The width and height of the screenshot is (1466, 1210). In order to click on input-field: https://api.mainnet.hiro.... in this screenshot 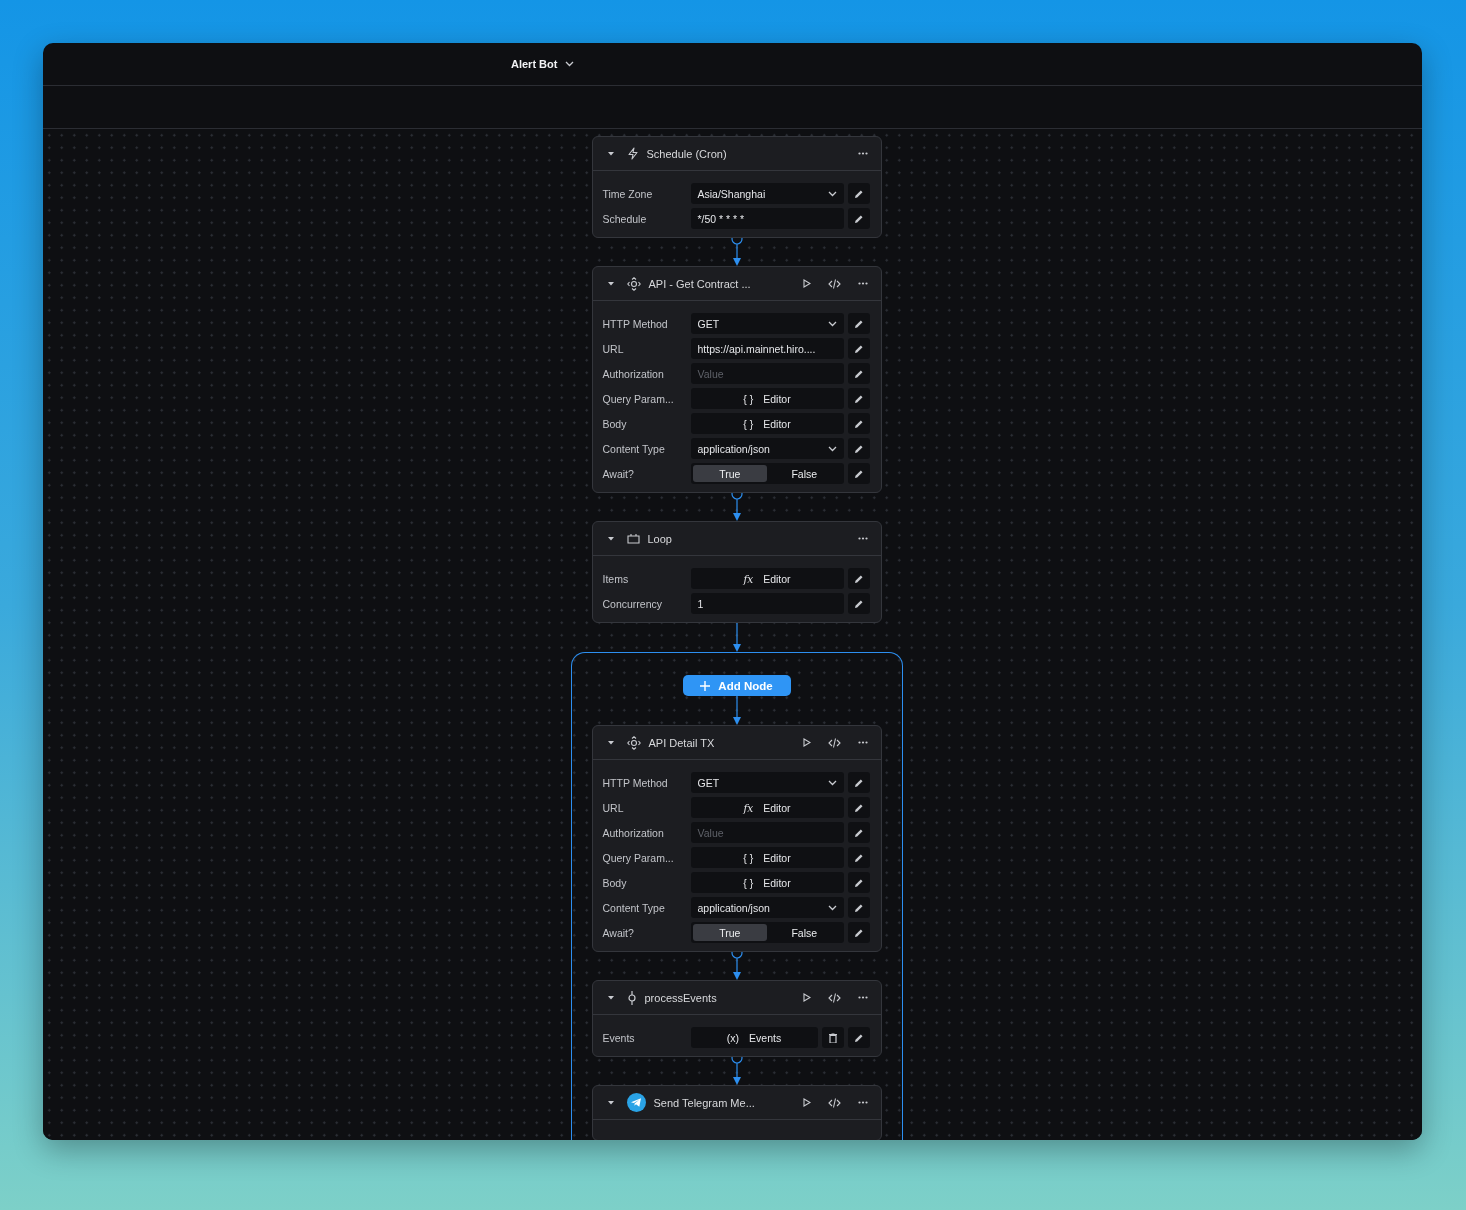, I will do `click(767, 348)`.